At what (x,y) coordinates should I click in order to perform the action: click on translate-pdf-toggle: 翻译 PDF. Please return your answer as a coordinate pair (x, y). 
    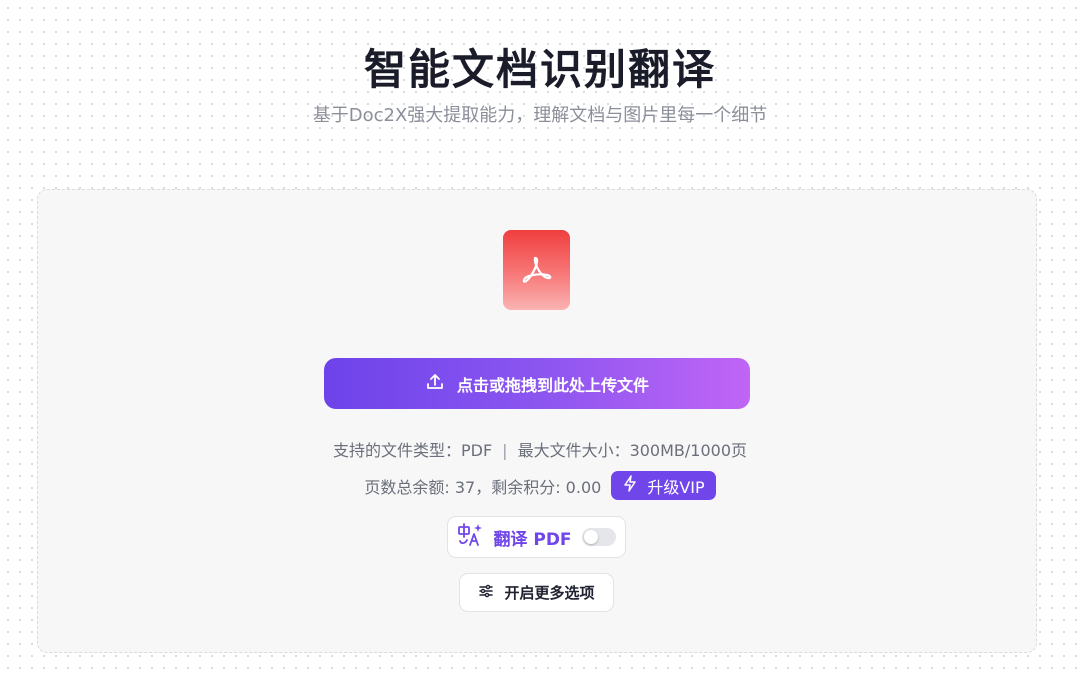
    Looking at the image, I should click on (536, 537).